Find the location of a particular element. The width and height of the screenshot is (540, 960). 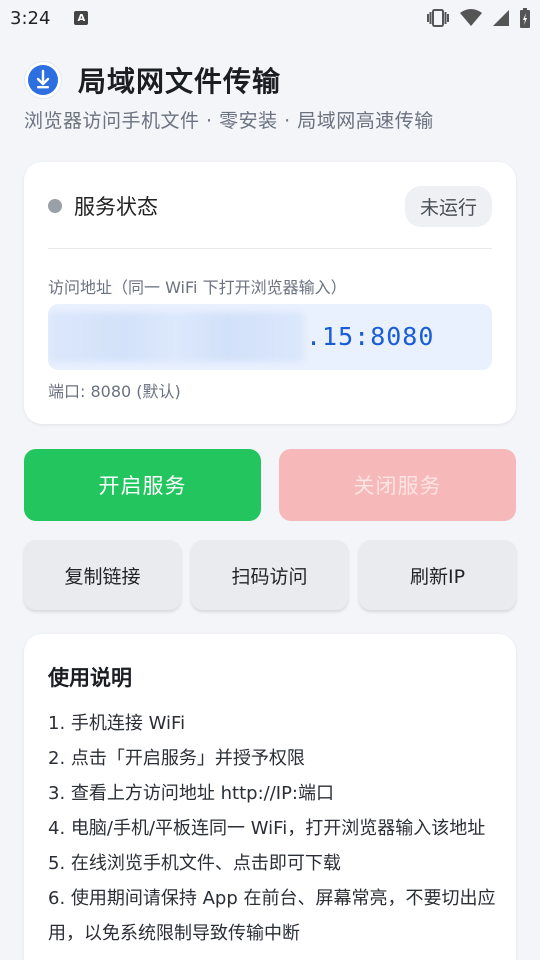

list-item: 4. 电脑/手机/平板连同一 WiFi，打开浏览器输入该地址 is located at coordinates (267, 828).